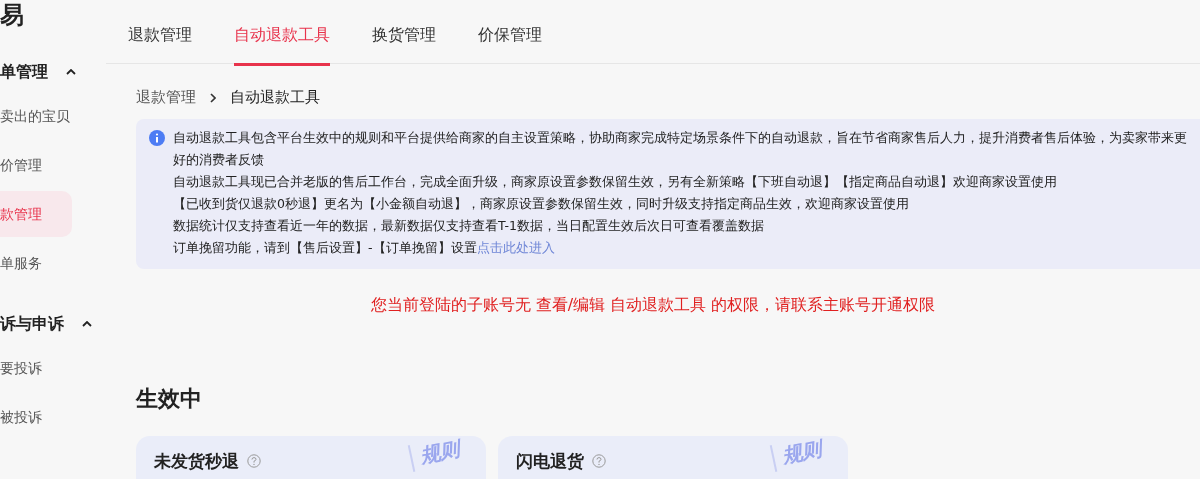 This screenshot has width=1200, height=479. I want to click on card-title: 闪电退货, so click(550, 461).